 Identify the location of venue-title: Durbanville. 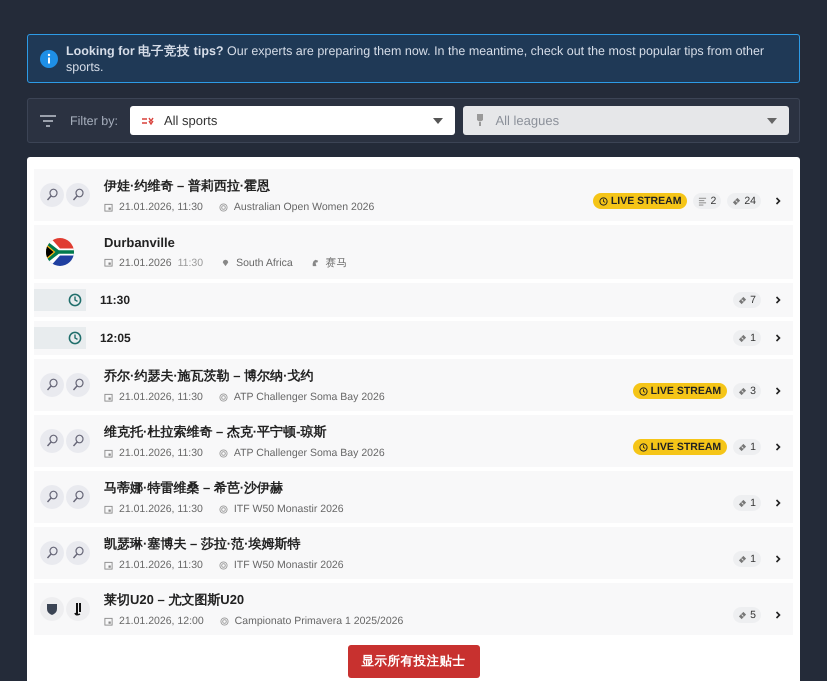
(140, 242).